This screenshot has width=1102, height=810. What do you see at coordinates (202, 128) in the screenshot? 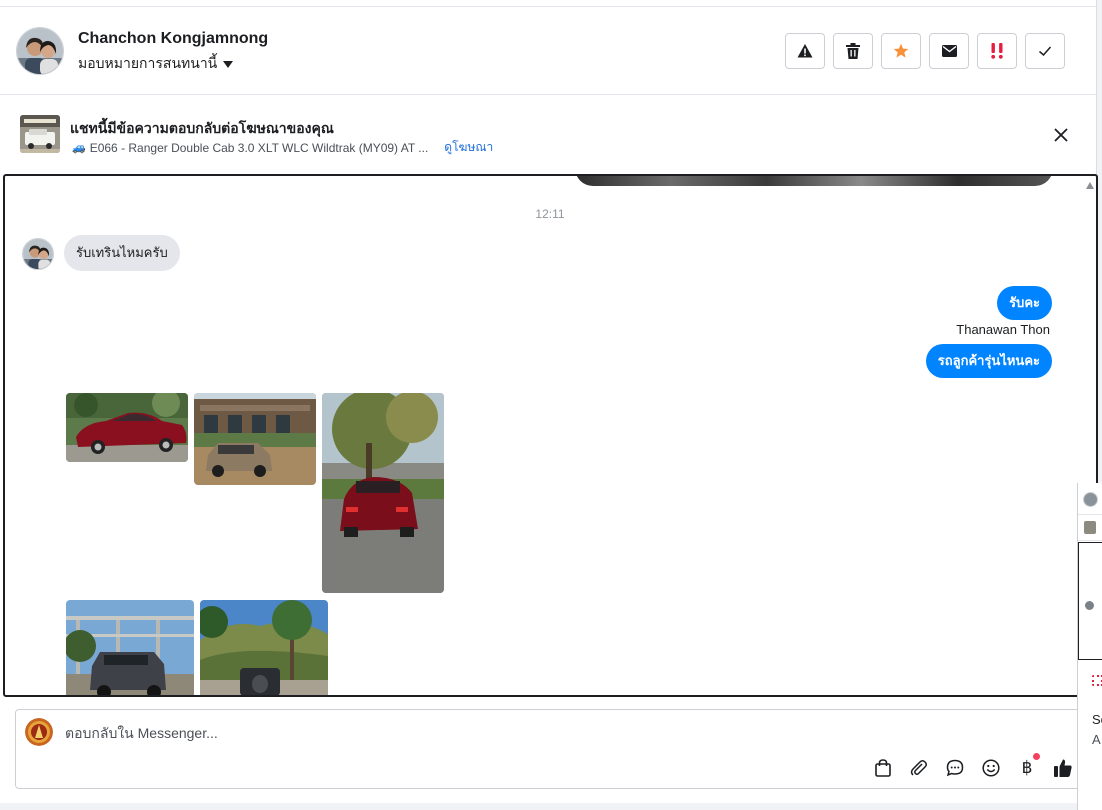
I see `banner-title: แชทนี้มีข้อความตอบกลับต่อโฆษณาของคุณ` at bounding box center [202, 128].